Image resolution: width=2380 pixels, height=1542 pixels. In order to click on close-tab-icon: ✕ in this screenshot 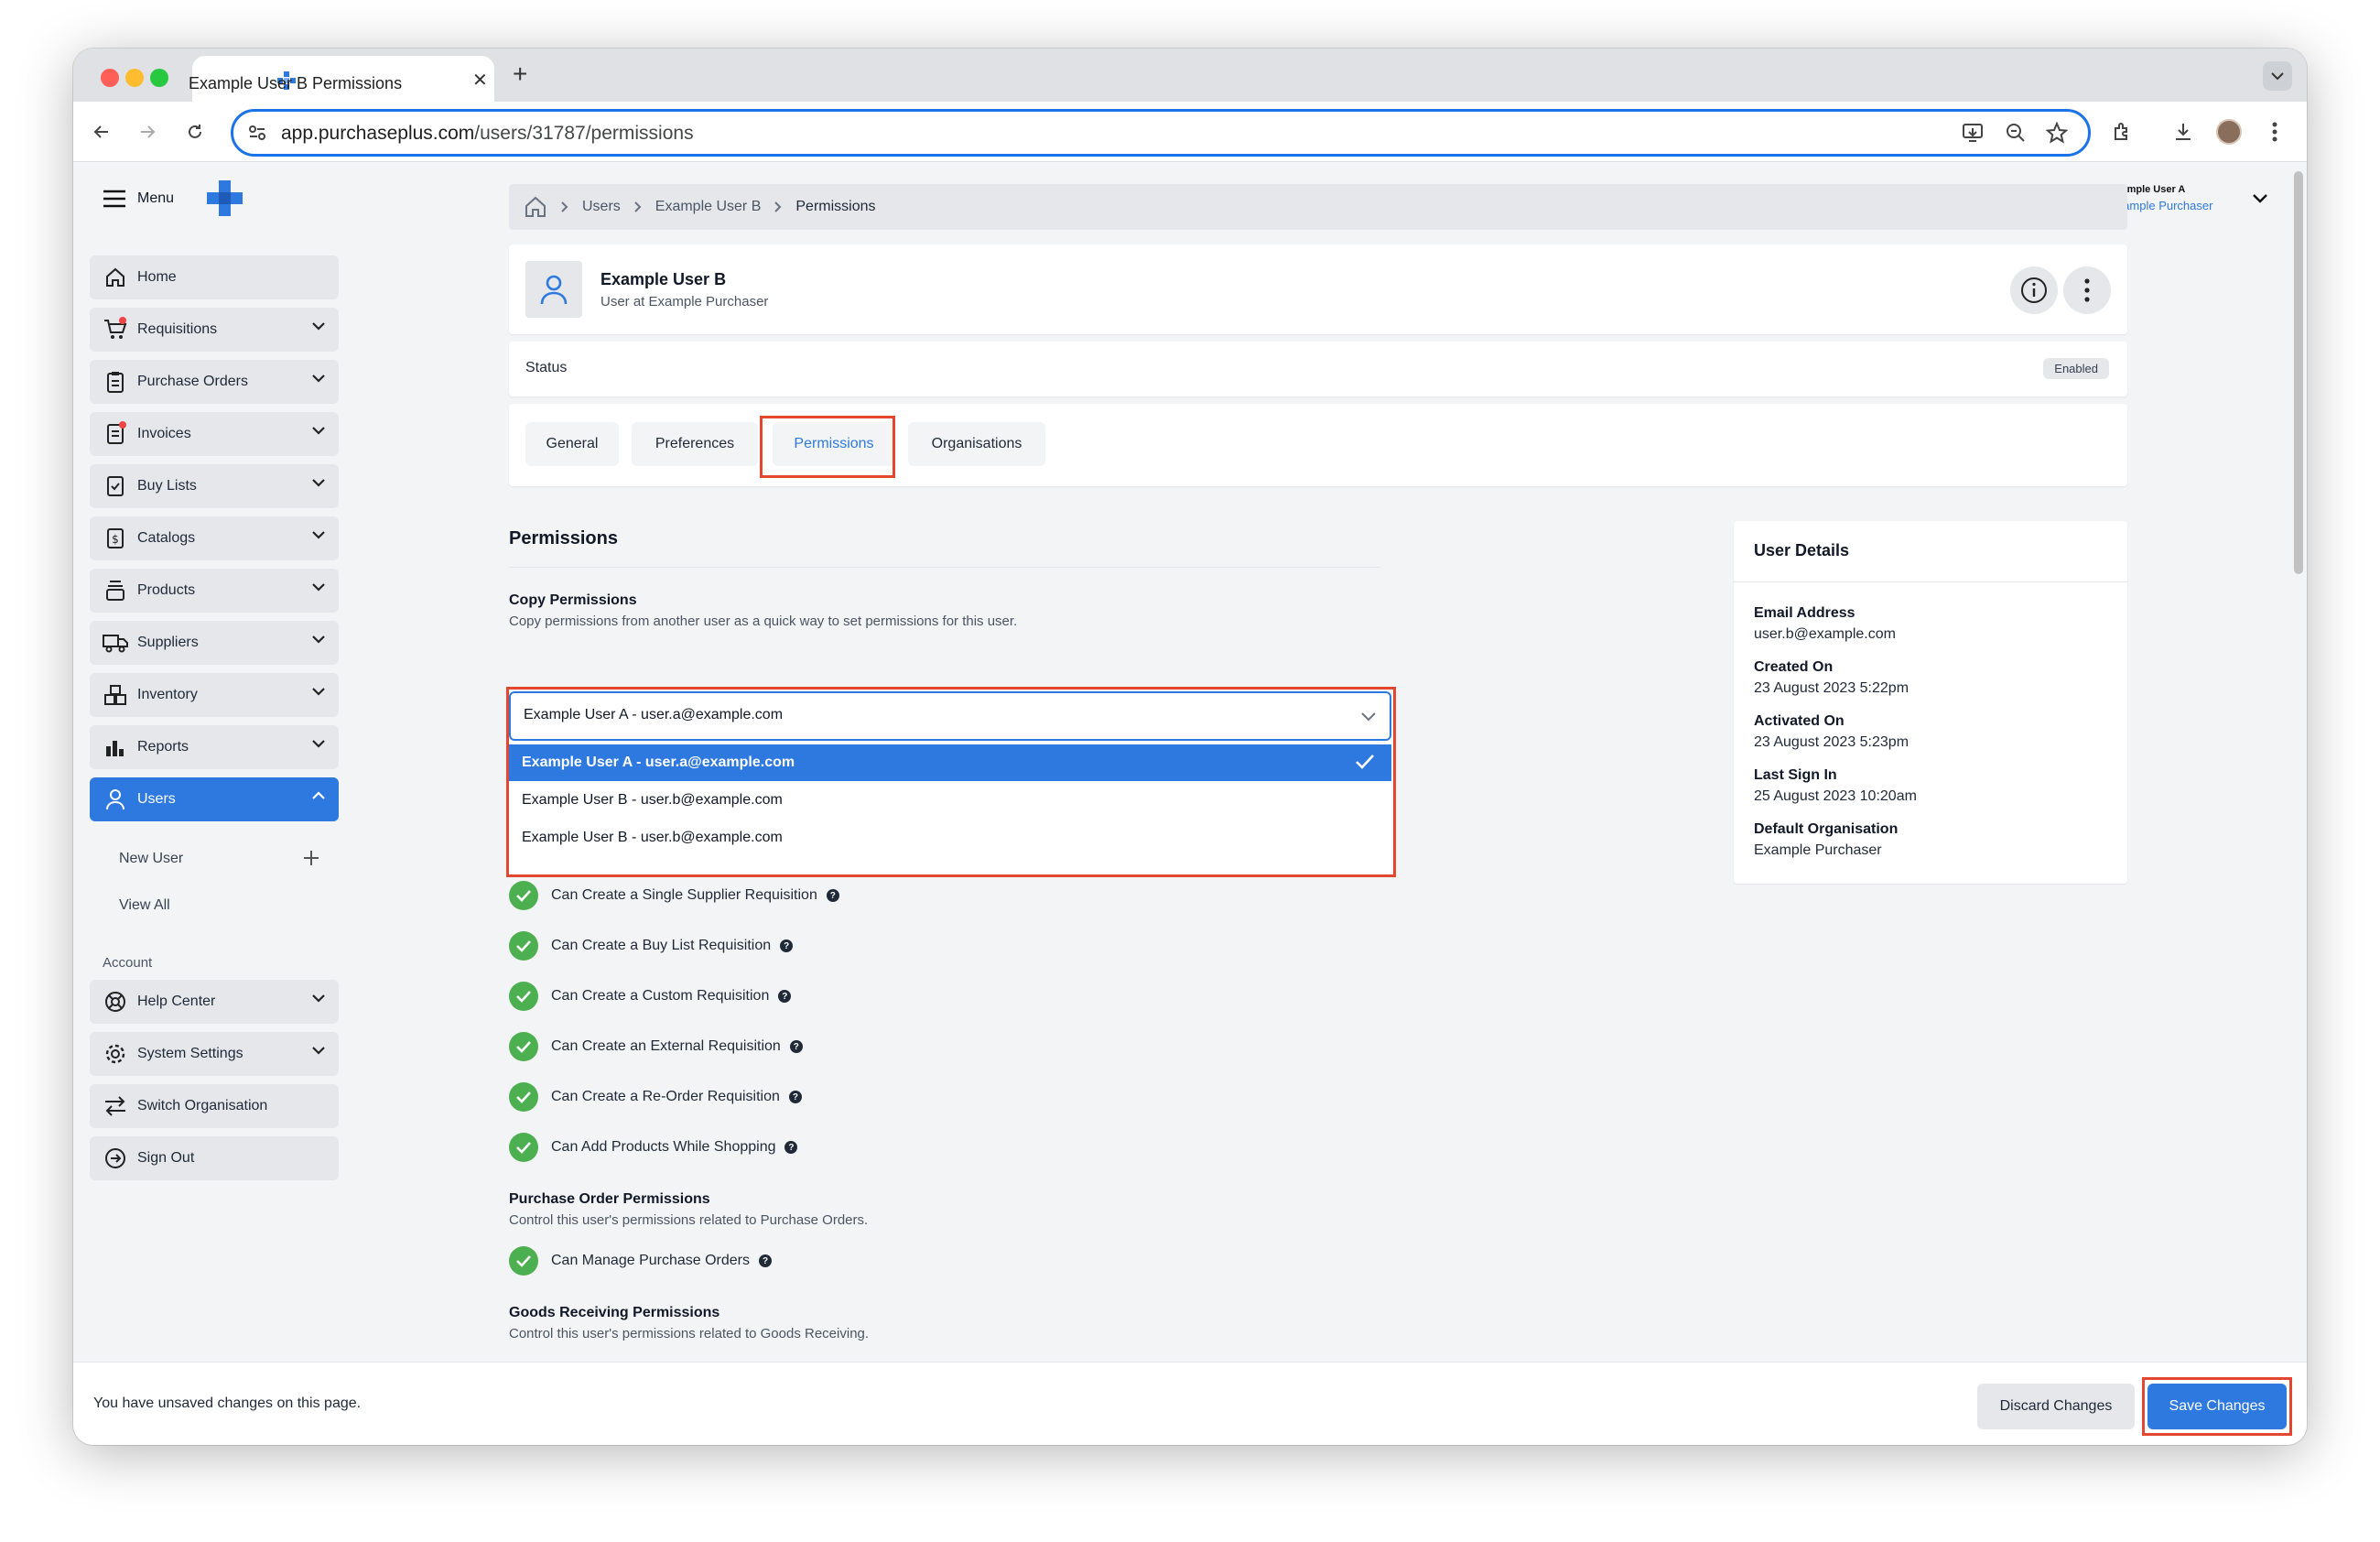, I will do `click(480, 80)`.